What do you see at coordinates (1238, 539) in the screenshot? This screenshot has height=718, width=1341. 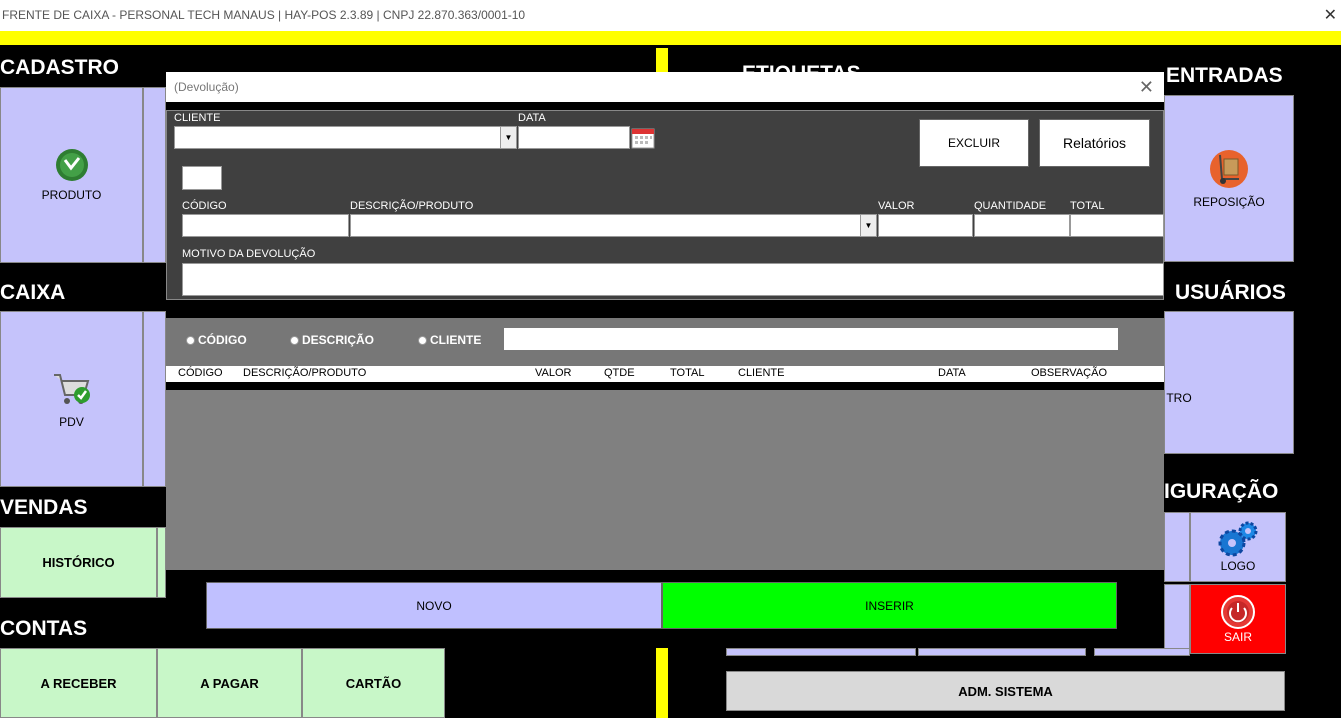 I see `gears-icon` at bounding box center [1238, 539].